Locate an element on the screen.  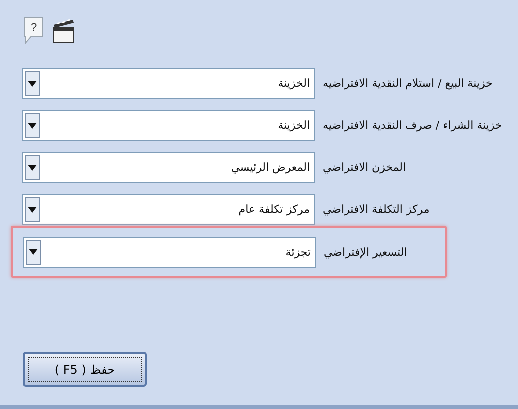
dropdown-field: مركز تكلفة عام is located at coordinates (168, 209).